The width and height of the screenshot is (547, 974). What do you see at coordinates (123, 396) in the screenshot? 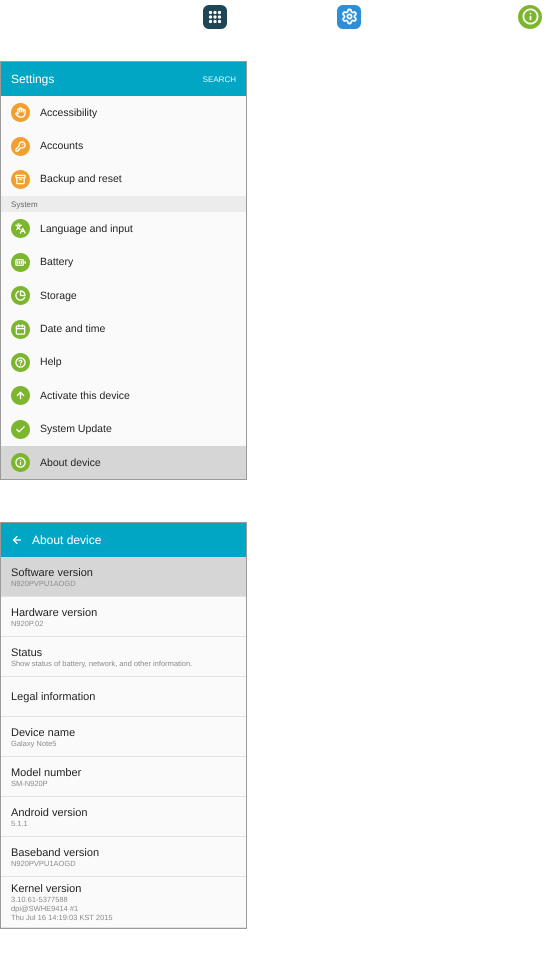
I see `settings-item: Activate this device` at bounding box center [123, 396].